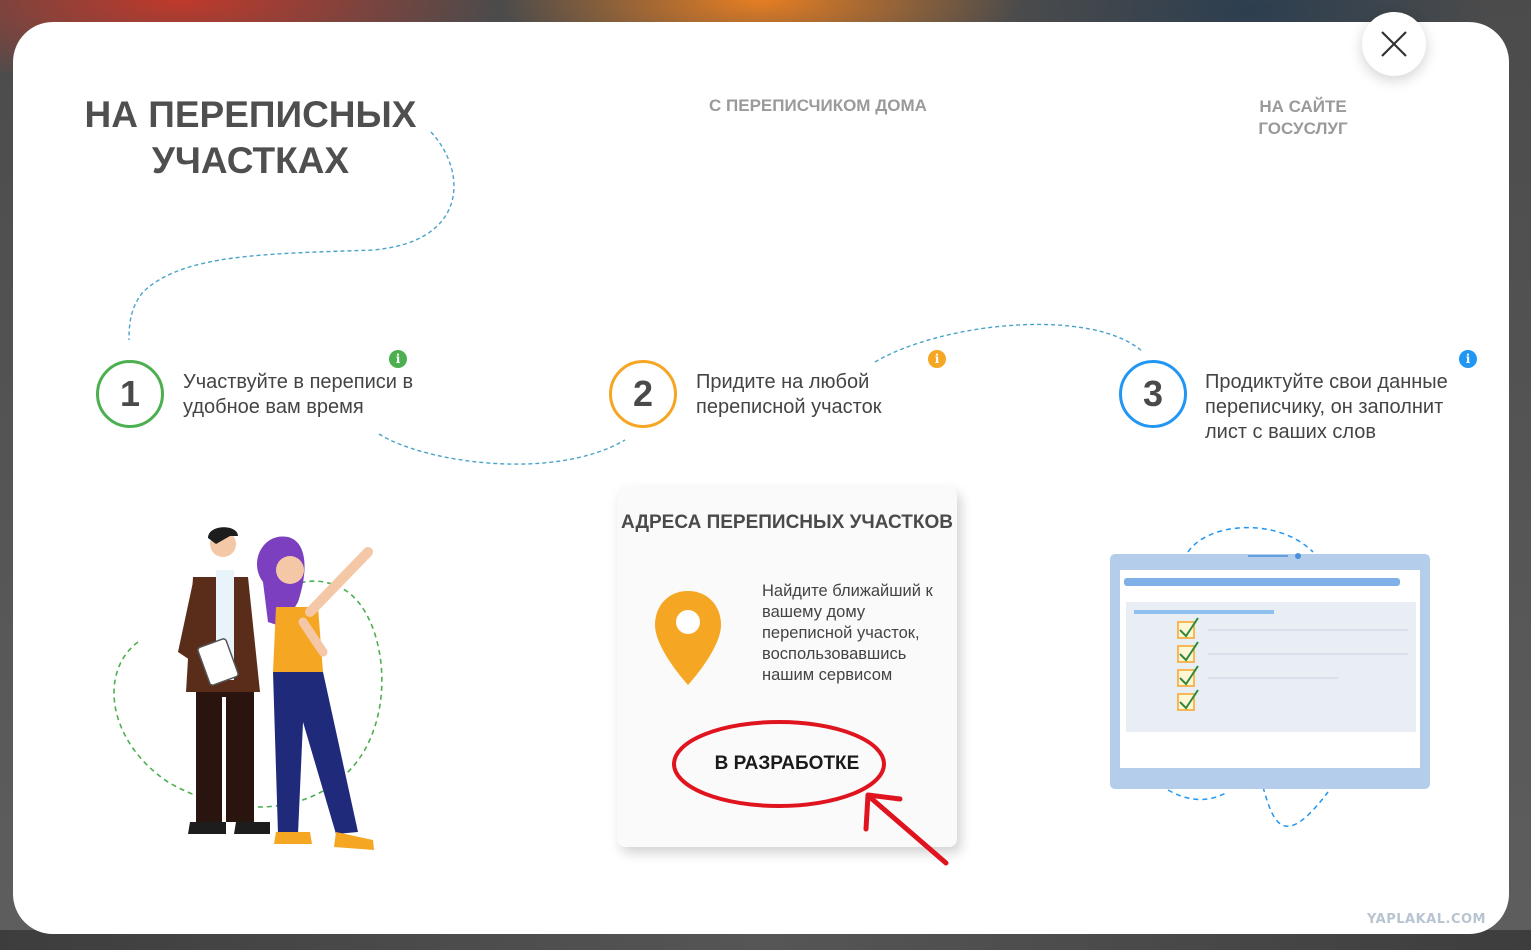 The height and width of the screenshot is (950, 1531). What do you see at coordinates (1153, 394) in the screenshot?
I see `step-number-3: 3` at bounding box center [1153, 394].